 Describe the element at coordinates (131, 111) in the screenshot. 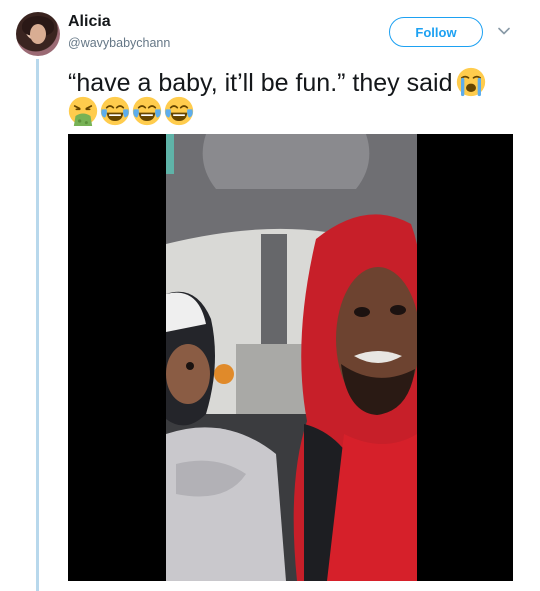

I see `emoji-row` at that location.